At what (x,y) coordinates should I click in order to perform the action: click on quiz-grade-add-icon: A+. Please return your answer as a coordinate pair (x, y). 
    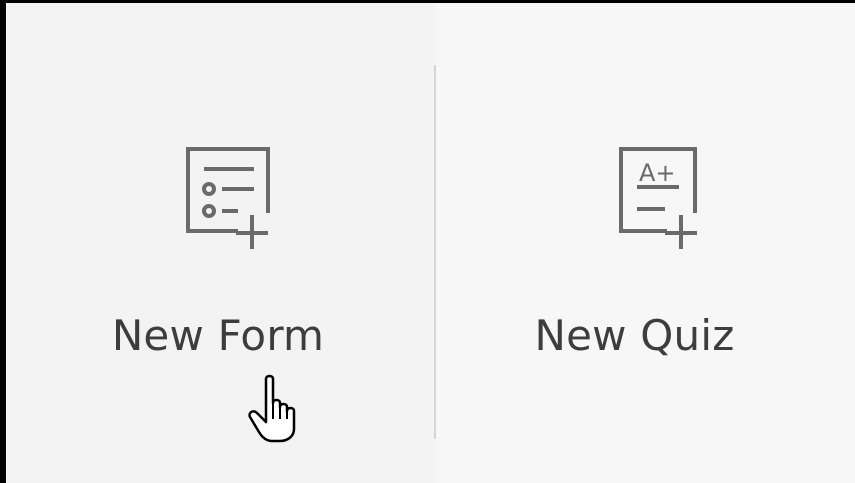
    Looking at the image, I should click on (658, 198).